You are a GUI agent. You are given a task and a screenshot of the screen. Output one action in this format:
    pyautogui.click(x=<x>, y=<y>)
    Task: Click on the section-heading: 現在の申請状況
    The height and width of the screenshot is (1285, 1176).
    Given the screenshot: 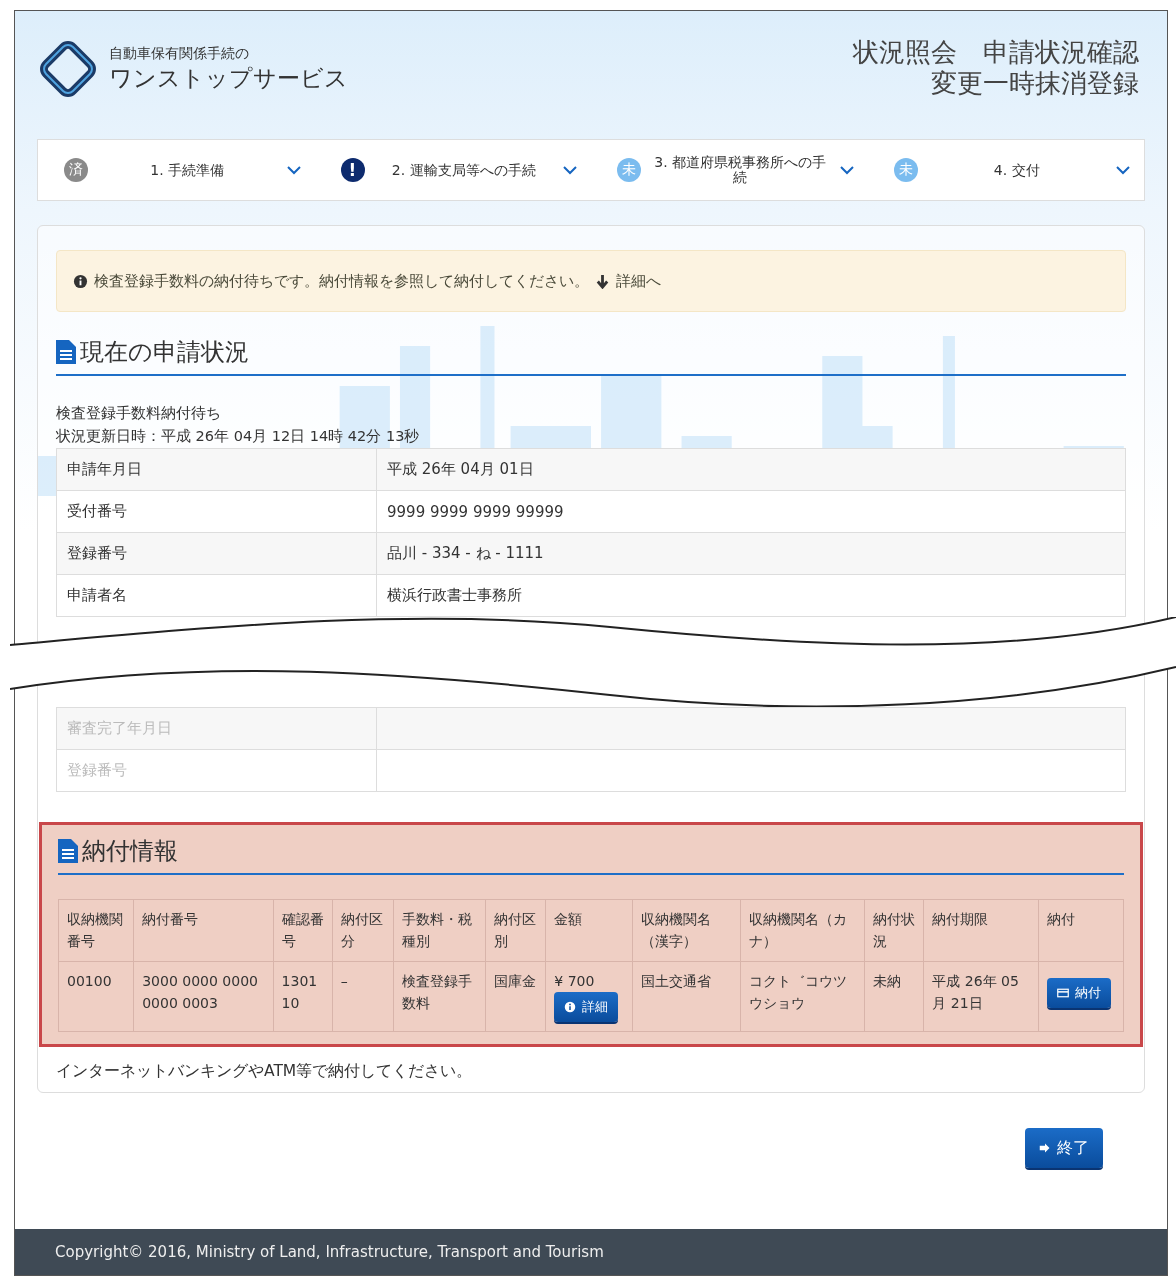 What is the action you would take?
    pyautogui.click(x=164, y=352)
    